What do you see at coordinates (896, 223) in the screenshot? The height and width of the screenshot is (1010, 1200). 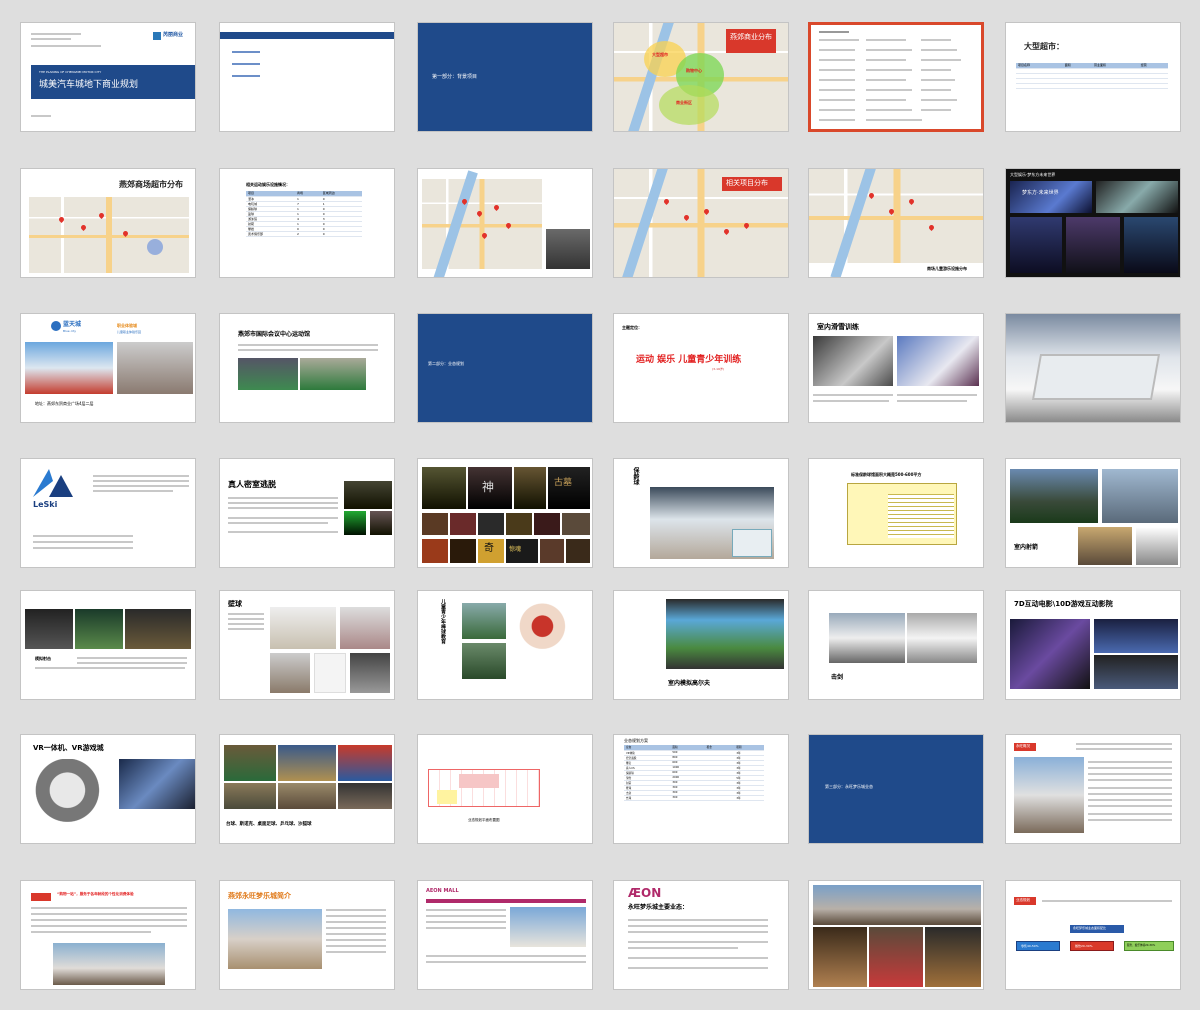 I see `slide-thumbnail-11: 商场儿童游乐设施分布` at bounding box center [896, 223].